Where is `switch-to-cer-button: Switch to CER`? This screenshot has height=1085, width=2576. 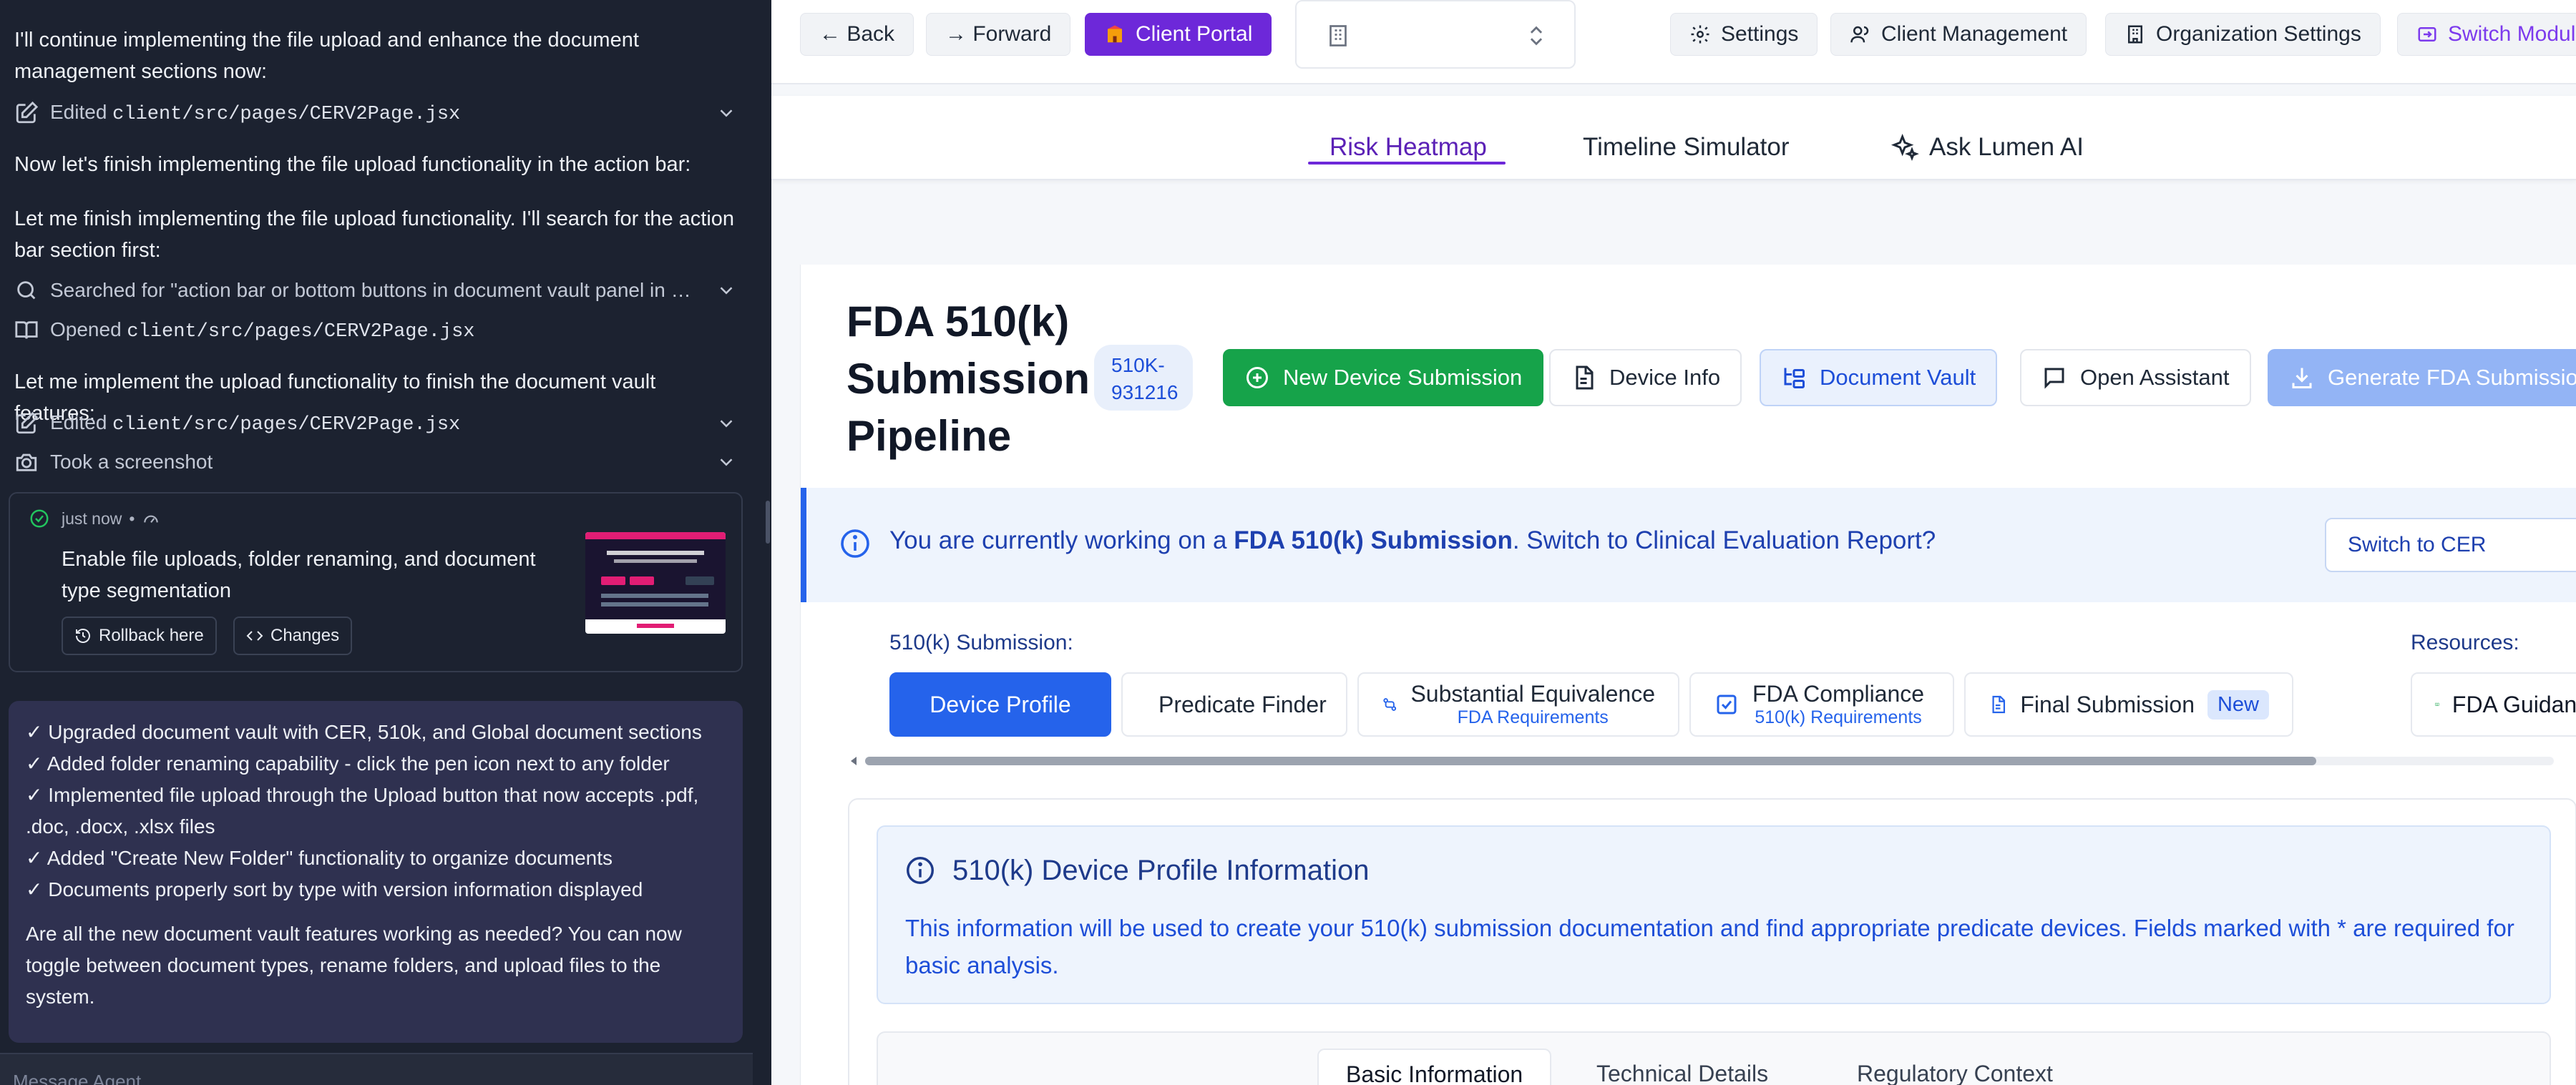 switch-to-cer-button: Switch to CER is located at coordinates (2450, 545).